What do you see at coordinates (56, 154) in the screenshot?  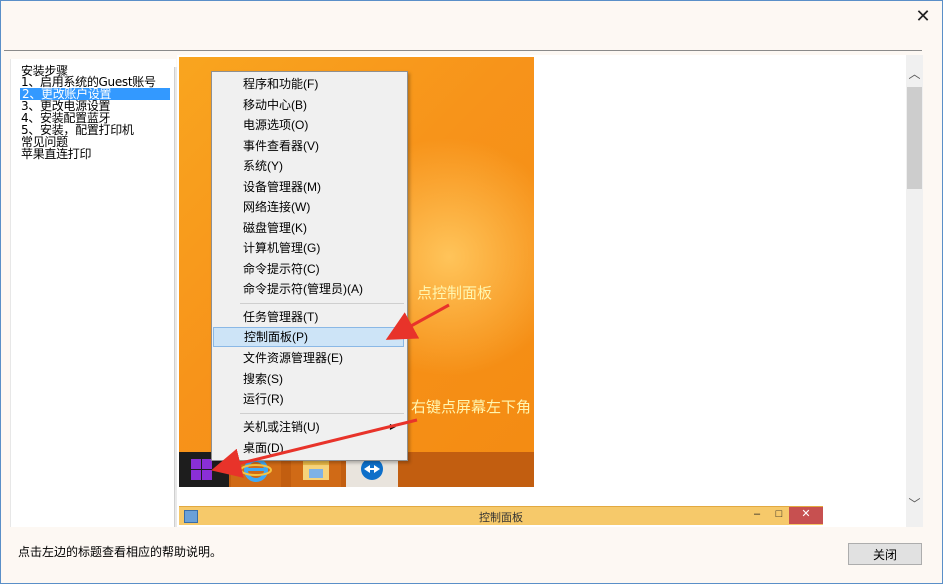 I see `toc-item-airprint: 苹果直连打印` at bounding box center [56, 154].